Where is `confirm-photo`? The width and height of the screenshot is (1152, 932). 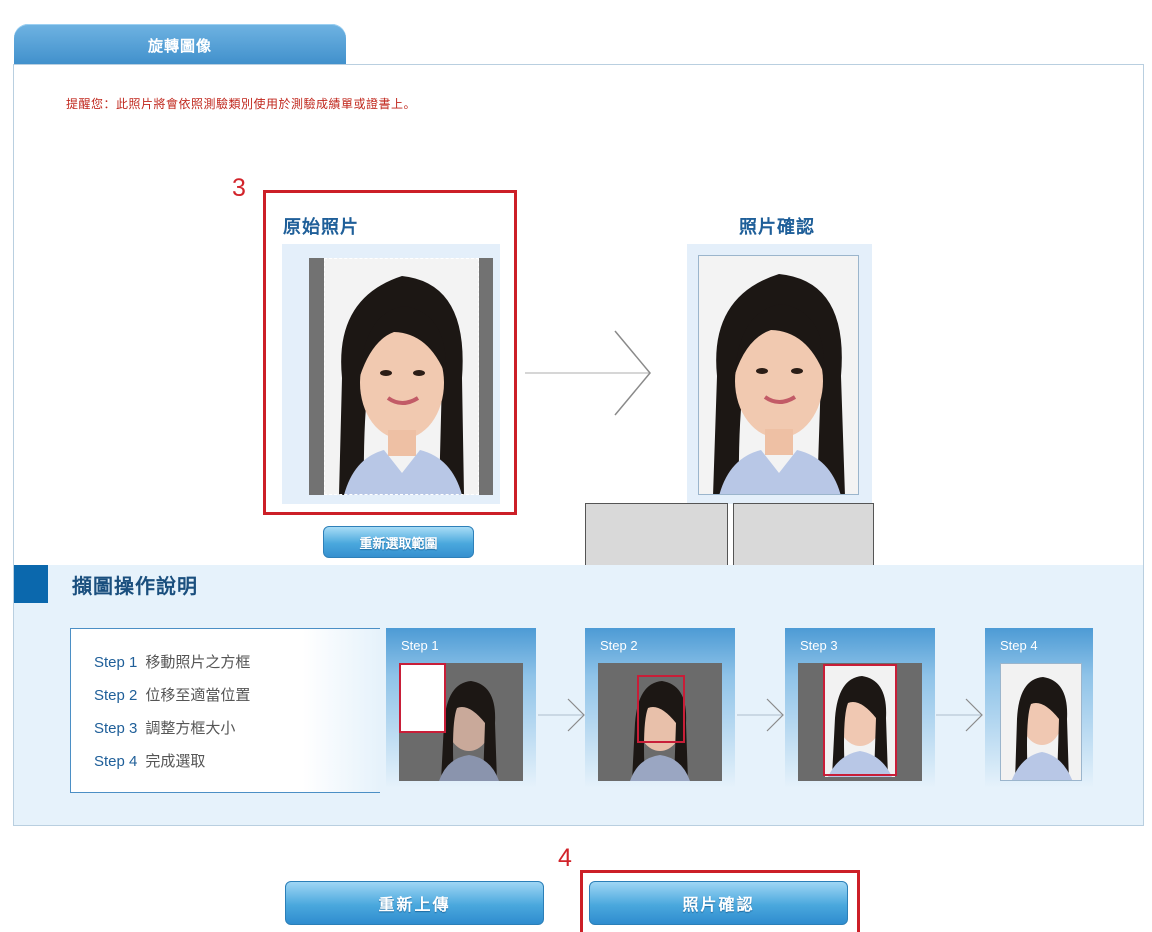 confirm-photo is located at coordinates (778, 375).